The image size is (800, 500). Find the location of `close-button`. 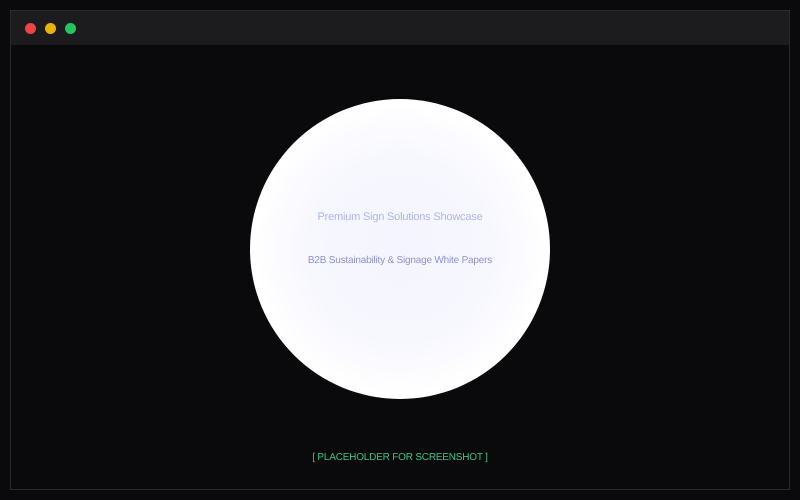

close-button is located at coordinates (30, 28).